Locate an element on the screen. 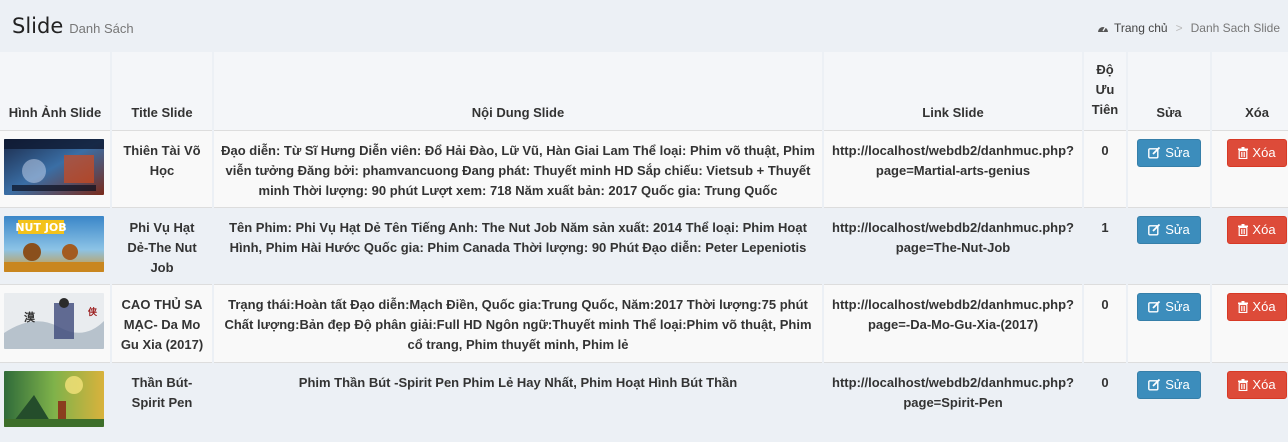 Image resolution: width=1288 pixels, height=442 pixels. slide-title: Thần Bút-Spirit Pen is located at coordinates (162, 400).